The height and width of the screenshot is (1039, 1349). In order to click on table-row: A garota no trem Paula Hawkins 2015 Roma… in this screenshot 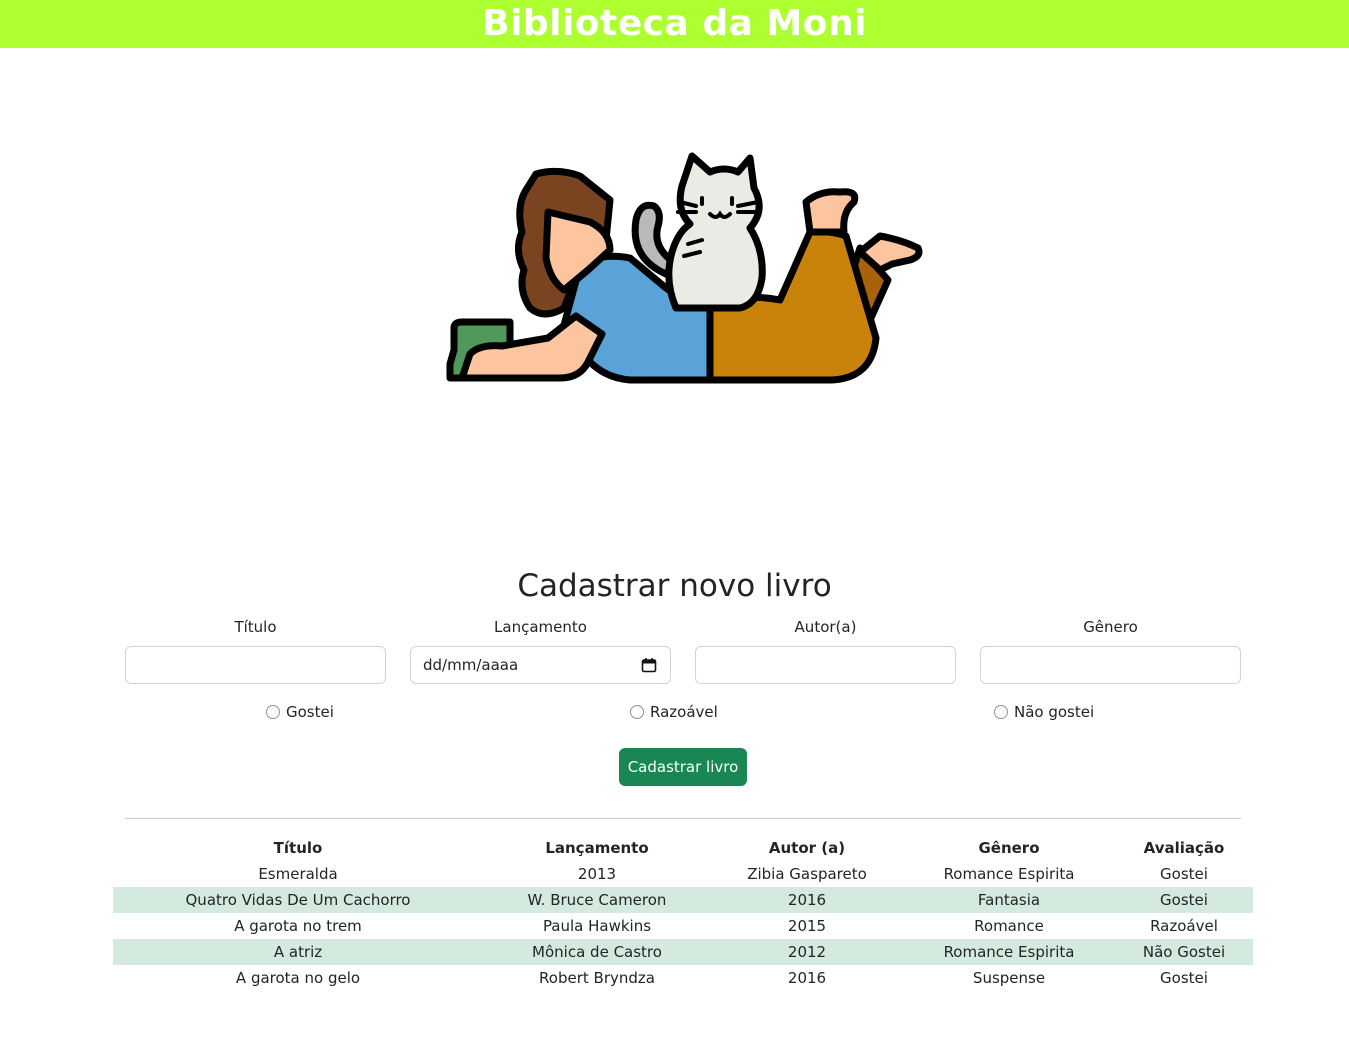, I will do `click(683, 926)`.